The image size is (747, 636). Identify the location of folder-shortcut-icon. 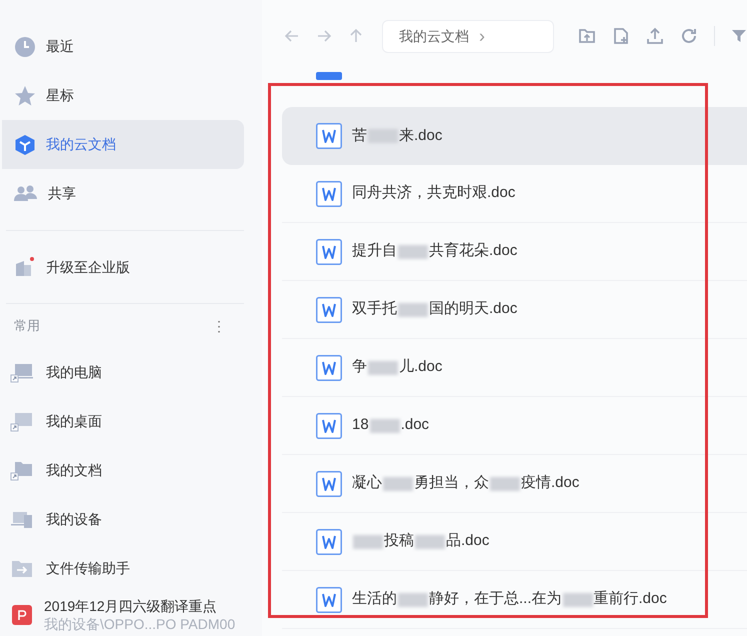
(22, 471).